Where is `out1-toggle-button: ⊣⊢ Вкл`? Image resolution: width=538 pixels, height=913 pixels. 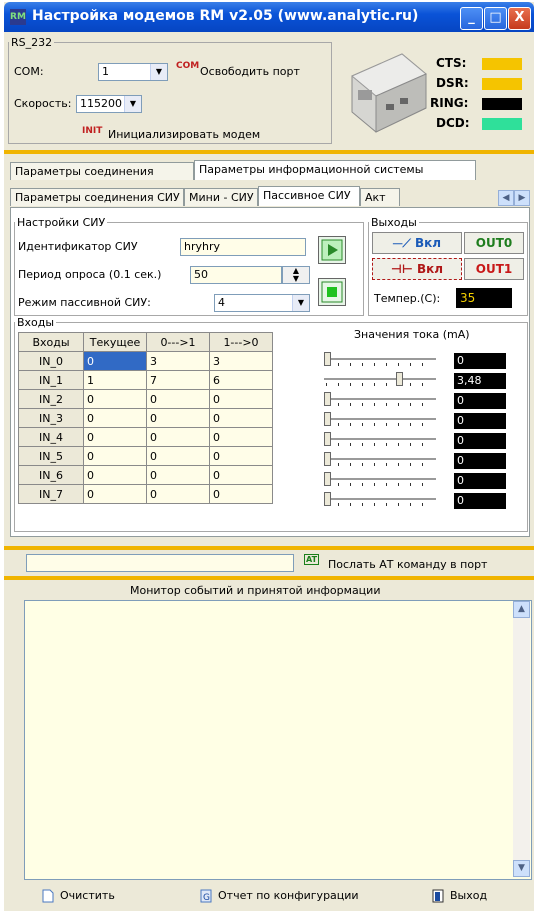
out1-toggle-button: ⊣⊢ Вкл is located at coordinates (417, 269).